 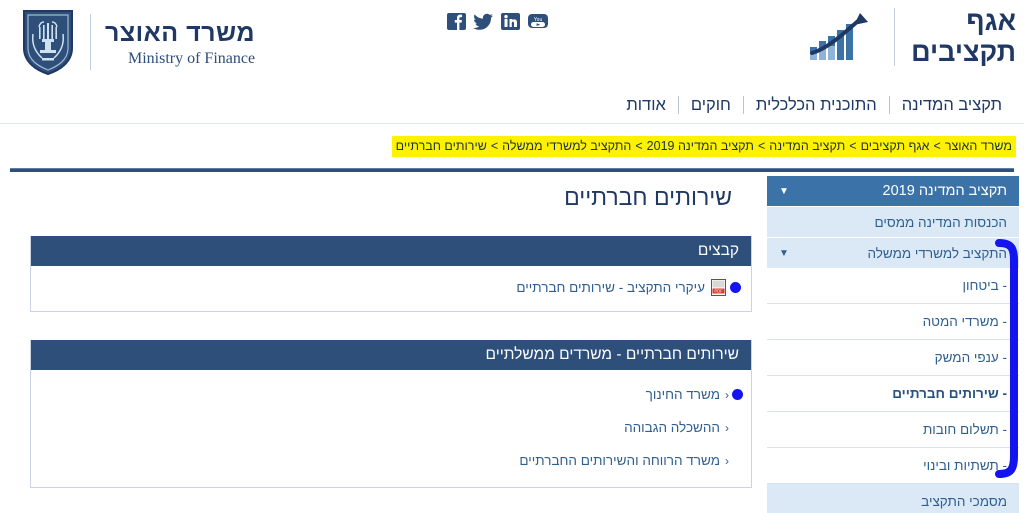 What do you see at coordinates (895, 37) in the screenshot?
I see `budget-logo-divider` at bounding box center [895, 37].